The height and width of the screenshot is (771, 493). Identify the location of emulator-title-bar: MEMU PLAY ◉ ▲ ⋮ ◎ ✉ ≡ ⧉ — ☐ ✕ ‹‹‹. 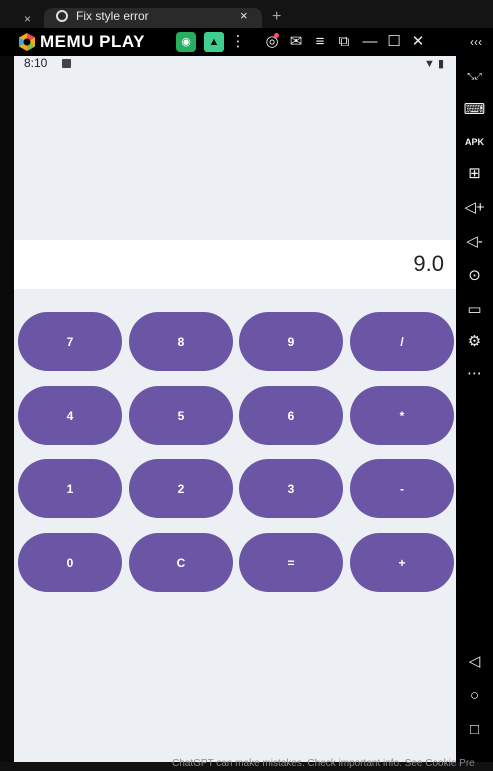
(246, 42).